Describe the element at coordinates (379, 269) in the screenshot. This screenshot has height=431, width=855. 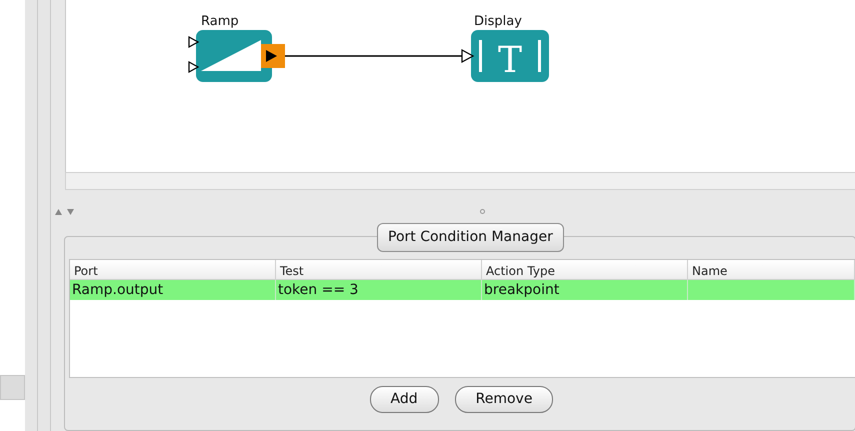
I see `column-header: Test` at that location.